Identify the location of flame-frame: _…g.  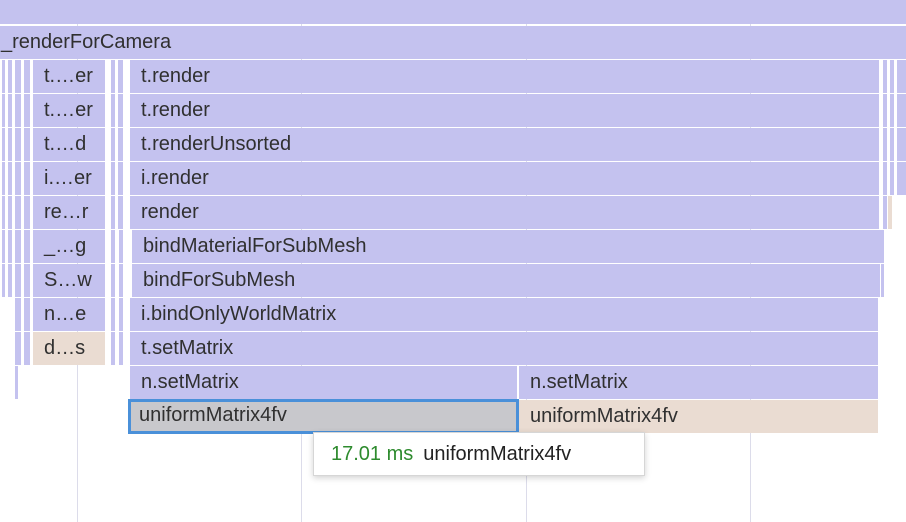
(69, 246).